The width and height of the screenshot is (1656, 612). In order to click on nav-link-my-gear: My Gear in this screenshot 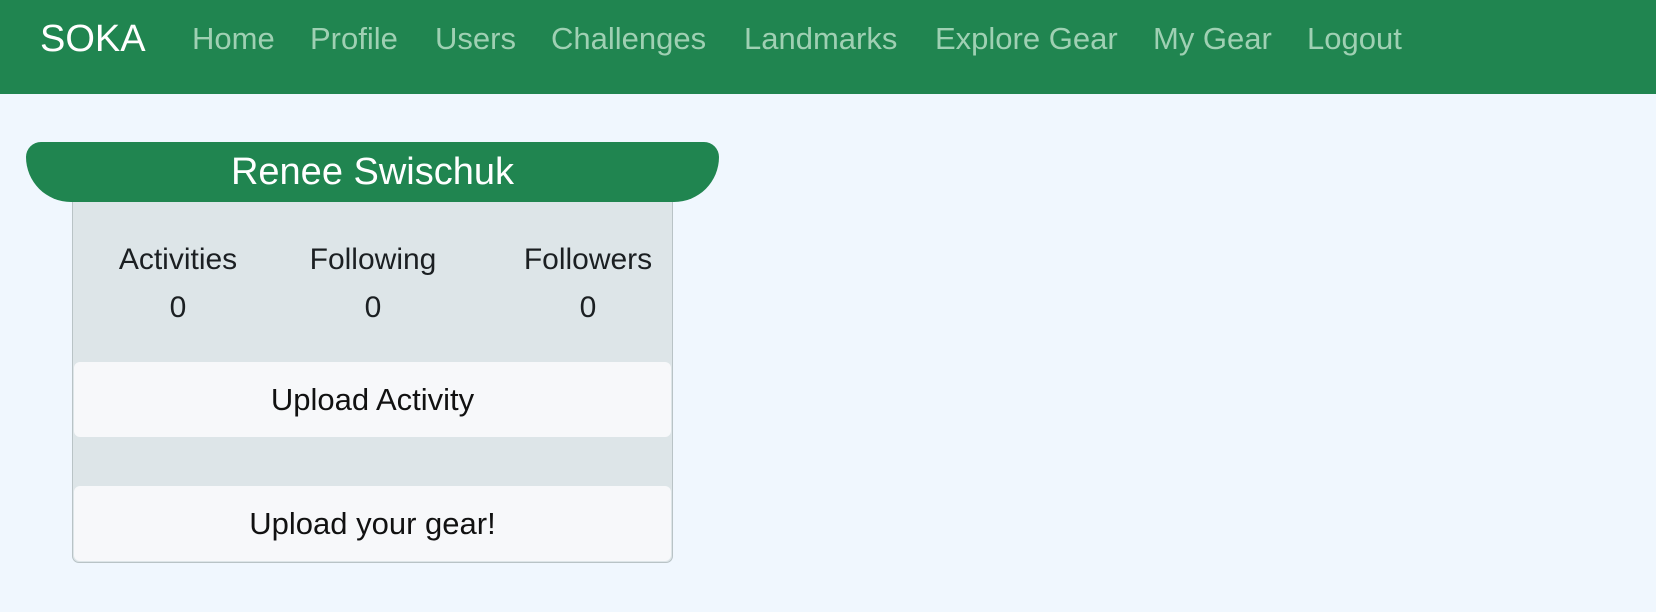, I will do `click(1212, 39)`.